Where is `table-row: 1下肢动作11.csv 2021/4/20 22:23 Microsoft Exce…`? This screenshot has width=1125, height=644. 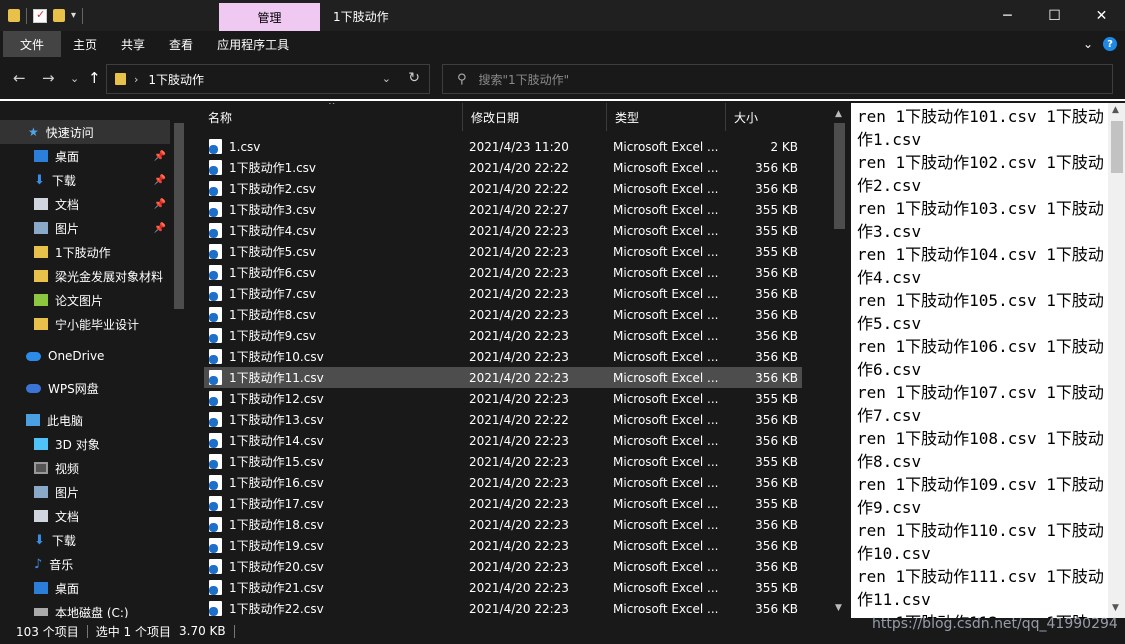
table-row: 1下肢动作11.csv 2021/4/20 22:23 Microsoft Exce… is located at coordinates (503, 377).